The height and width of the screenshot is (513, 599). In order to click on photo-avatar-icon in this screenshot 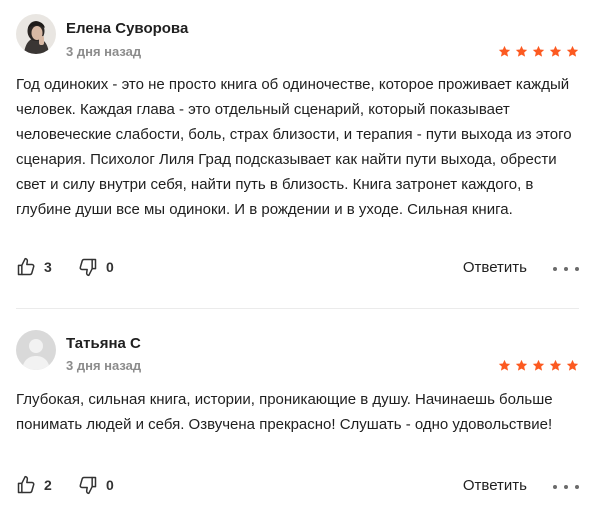, I will do `click(36, 34)`.